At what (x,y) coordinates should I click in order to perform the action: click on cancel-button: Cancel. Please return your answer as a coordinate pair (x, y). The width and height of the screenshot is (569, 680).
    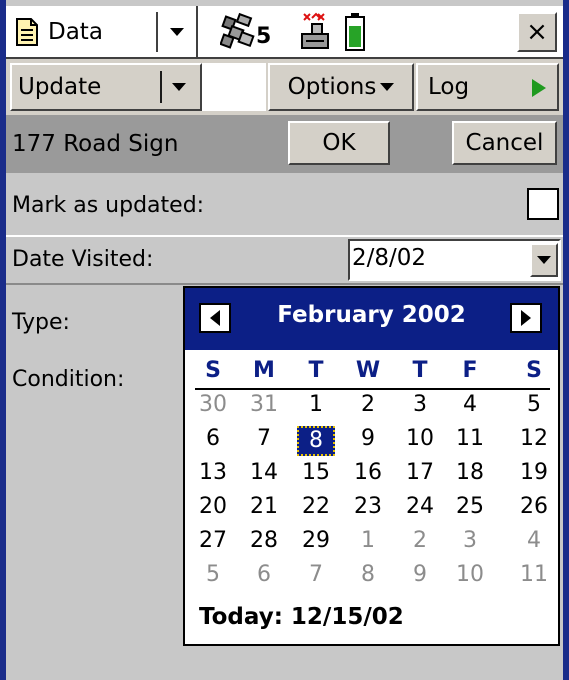
    Looking at the image, I should click on (504, 143).